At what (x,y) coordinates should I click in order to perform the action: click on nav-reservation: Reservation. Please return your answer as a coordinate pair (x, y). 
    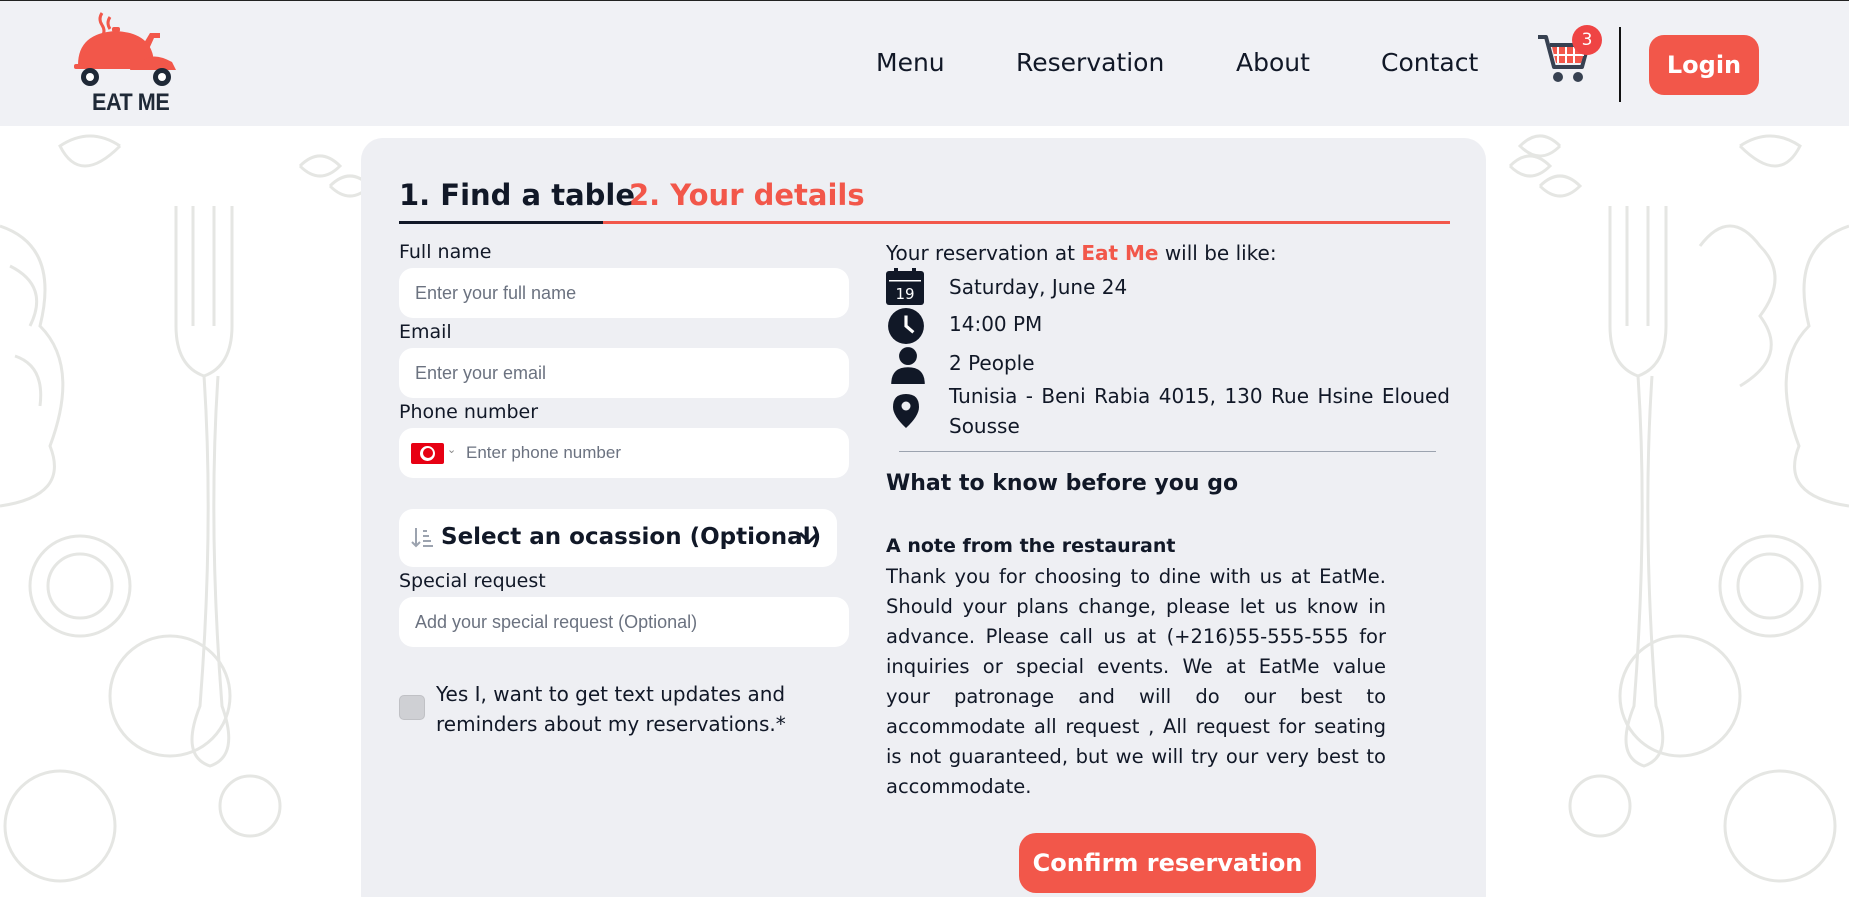
    Looking at the image, I should click on (1090, 62).